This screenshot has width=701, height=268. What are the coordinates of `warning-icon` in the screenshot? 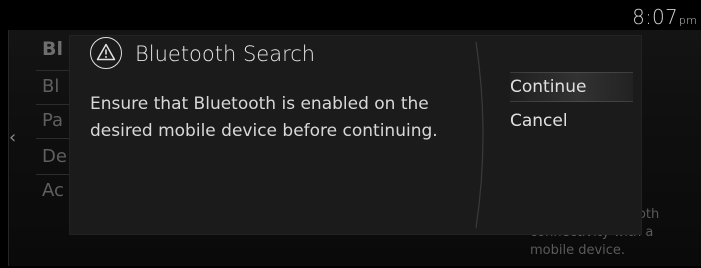 It's located at (106, 53).